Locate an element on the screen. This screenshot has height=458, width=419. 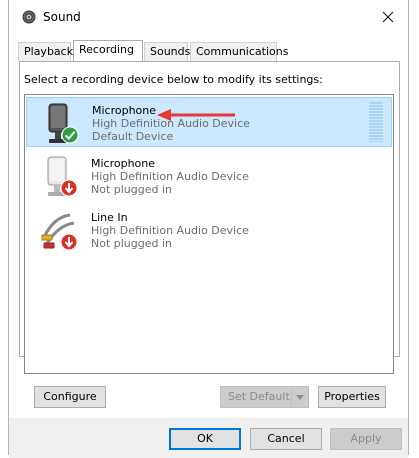
set-default-button: Set Default is located at coordinates (264, 397).